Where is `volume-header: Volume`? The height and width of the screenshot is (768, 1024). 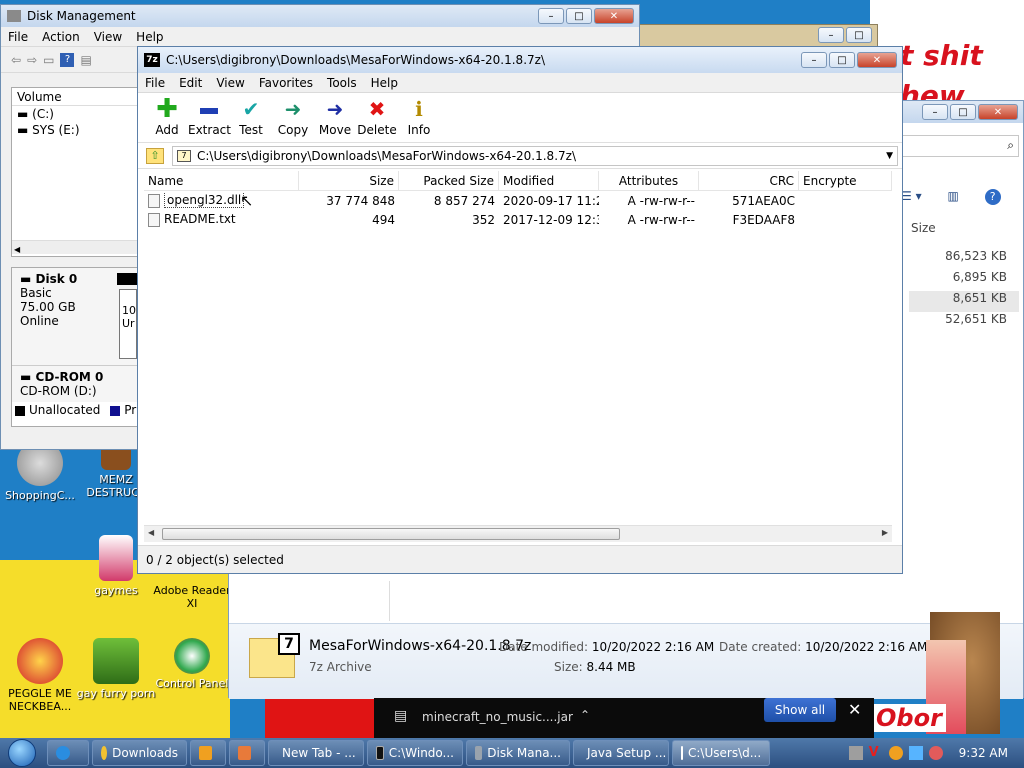
volume-header: Volume is located at coordinates (75, 97).